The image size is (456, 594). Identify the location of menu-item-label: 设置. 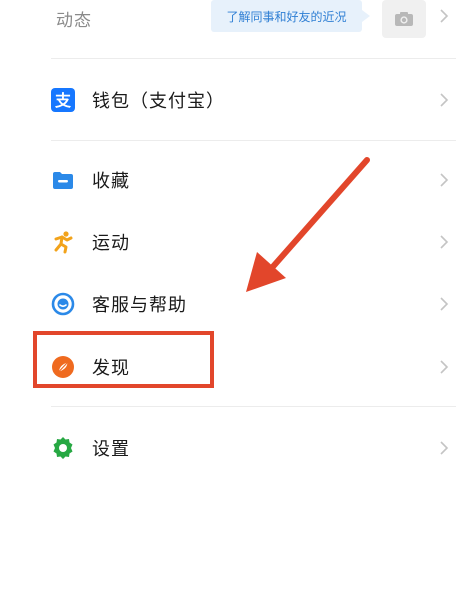
(111, 449).